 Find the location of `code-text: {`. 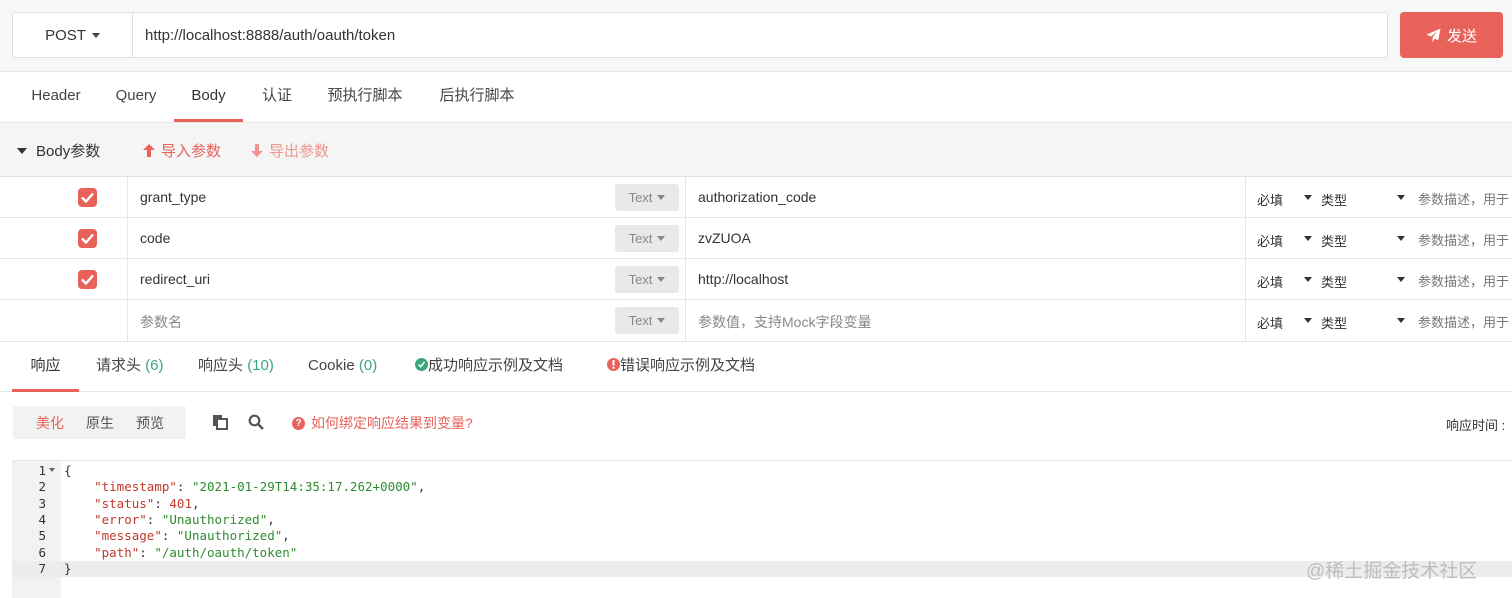

code-text: { is located at coordinates (68, 470).